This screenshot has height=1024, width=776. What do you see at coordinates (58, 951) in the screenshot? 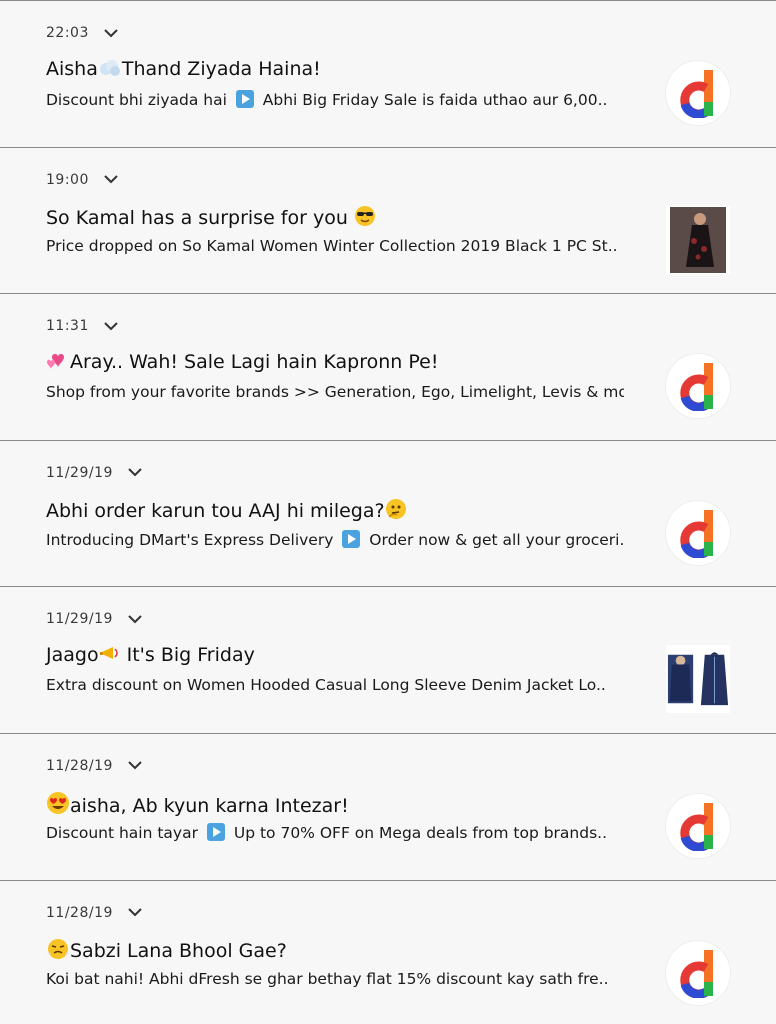
I see `huffing-emoji-icon` at bounding box center [58, 951].